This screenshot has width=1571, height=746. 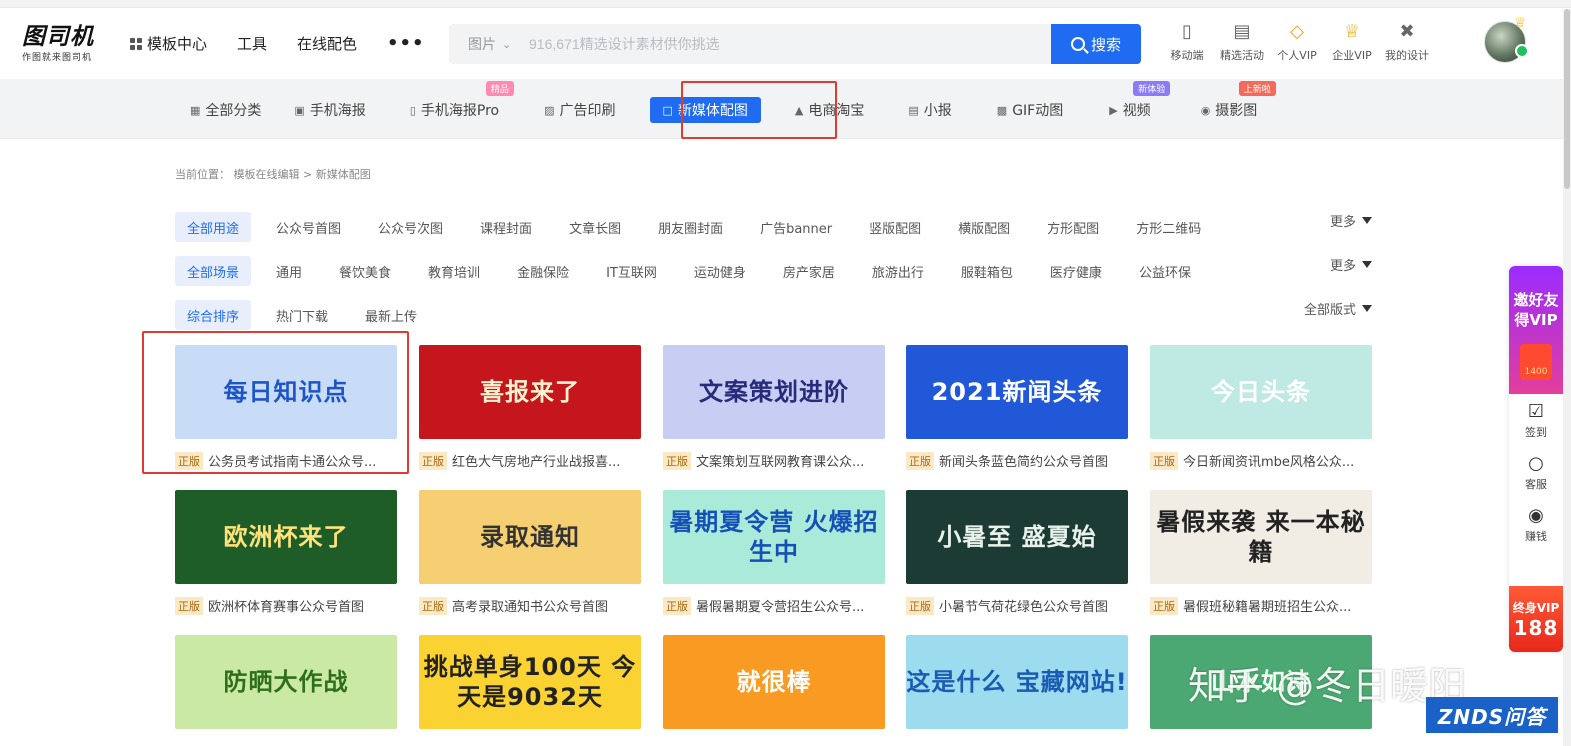 What do you see at coordinates (327, 43) in the screenshot?
I see `nav-color-online: 在线配色` at bounding box center [327, 43].